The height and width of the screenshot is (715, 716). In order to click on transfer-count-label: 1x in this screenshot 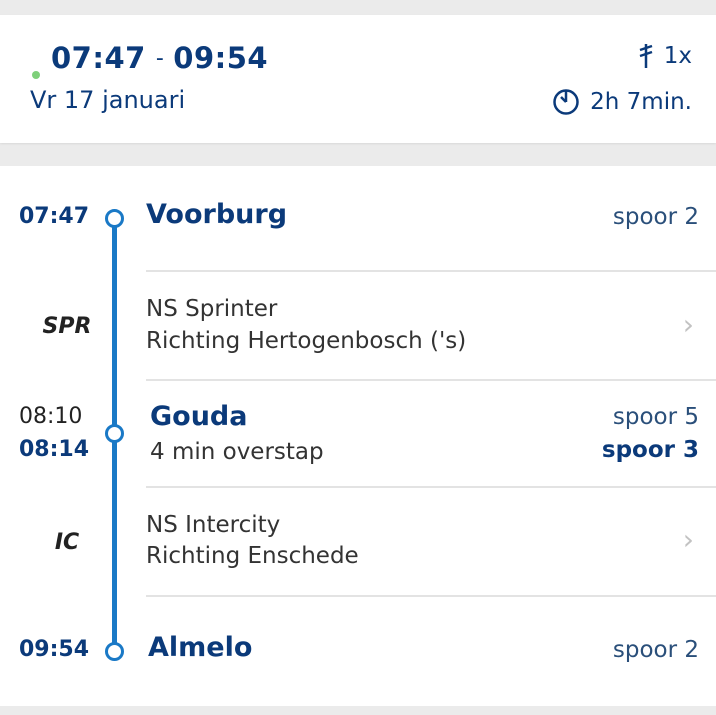, I will do `click(677, 56)`.